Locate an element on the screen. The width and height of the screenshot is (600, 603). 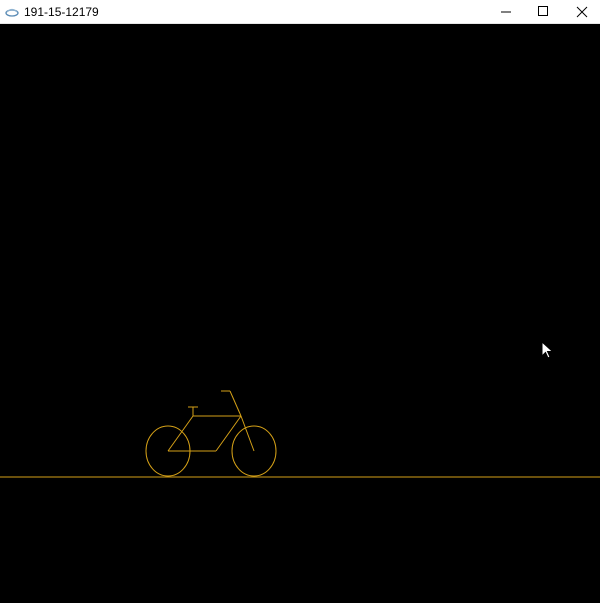
maximize-icon is located at coordinates (543, 11).